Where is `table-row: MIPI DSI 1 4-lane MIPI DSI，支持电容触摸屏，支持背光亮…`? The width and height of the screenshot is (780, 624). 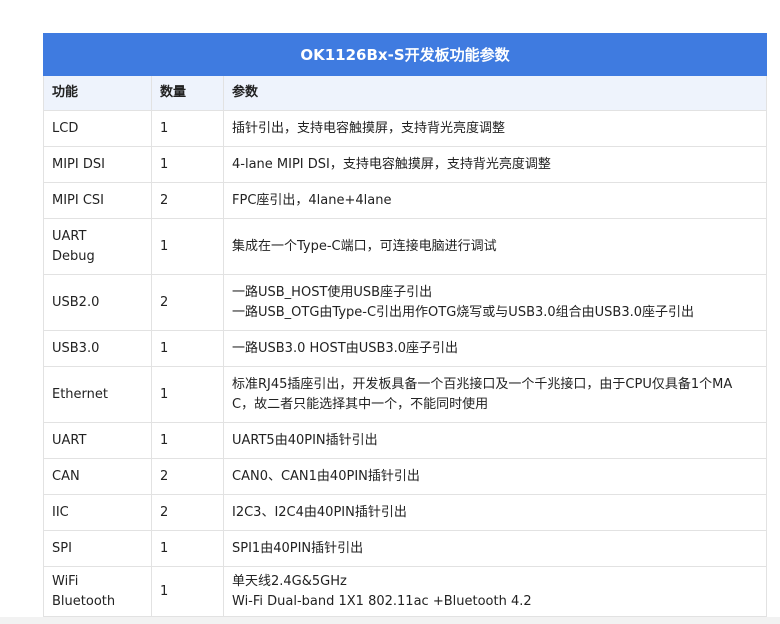 table-row: MIPI DSI 1 4-lane MIPI DSI，支持电容触摸屏，支持背光亮… is located at coordinates (405, 164).